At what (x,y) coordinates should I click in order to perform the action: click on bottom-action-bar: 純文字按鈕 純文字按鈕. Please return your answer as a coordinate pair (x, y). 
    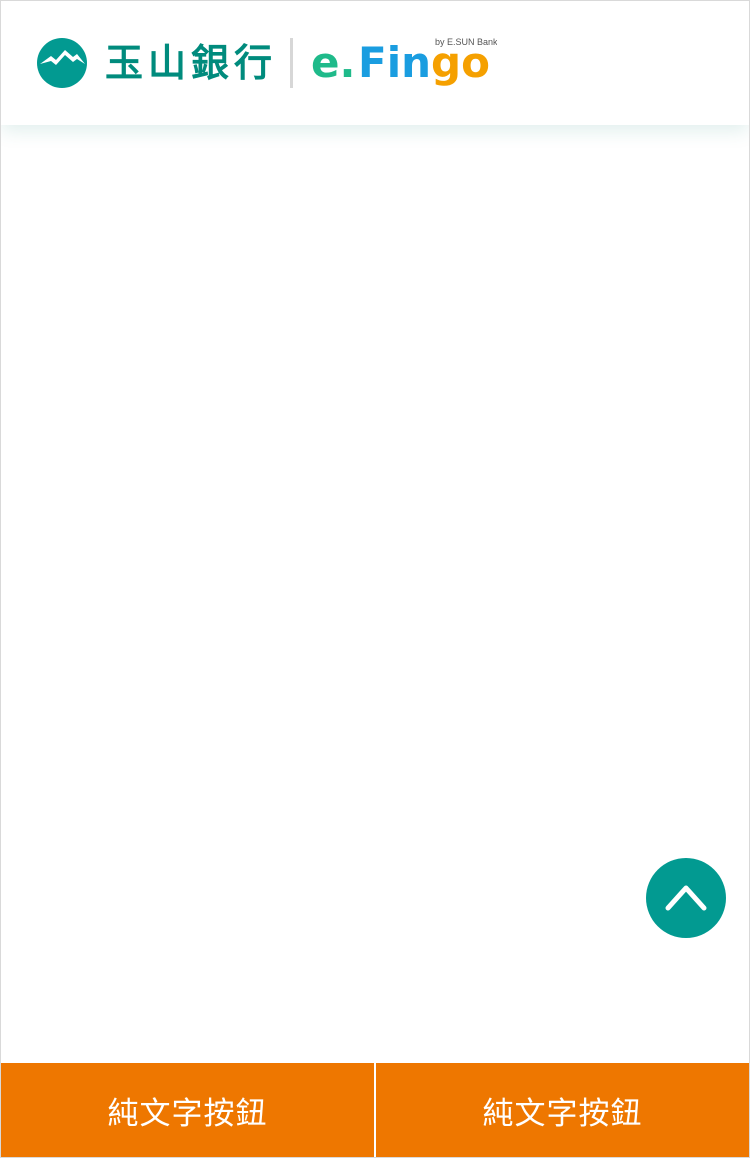
    Looking at the image, I should click on (375, 1110).